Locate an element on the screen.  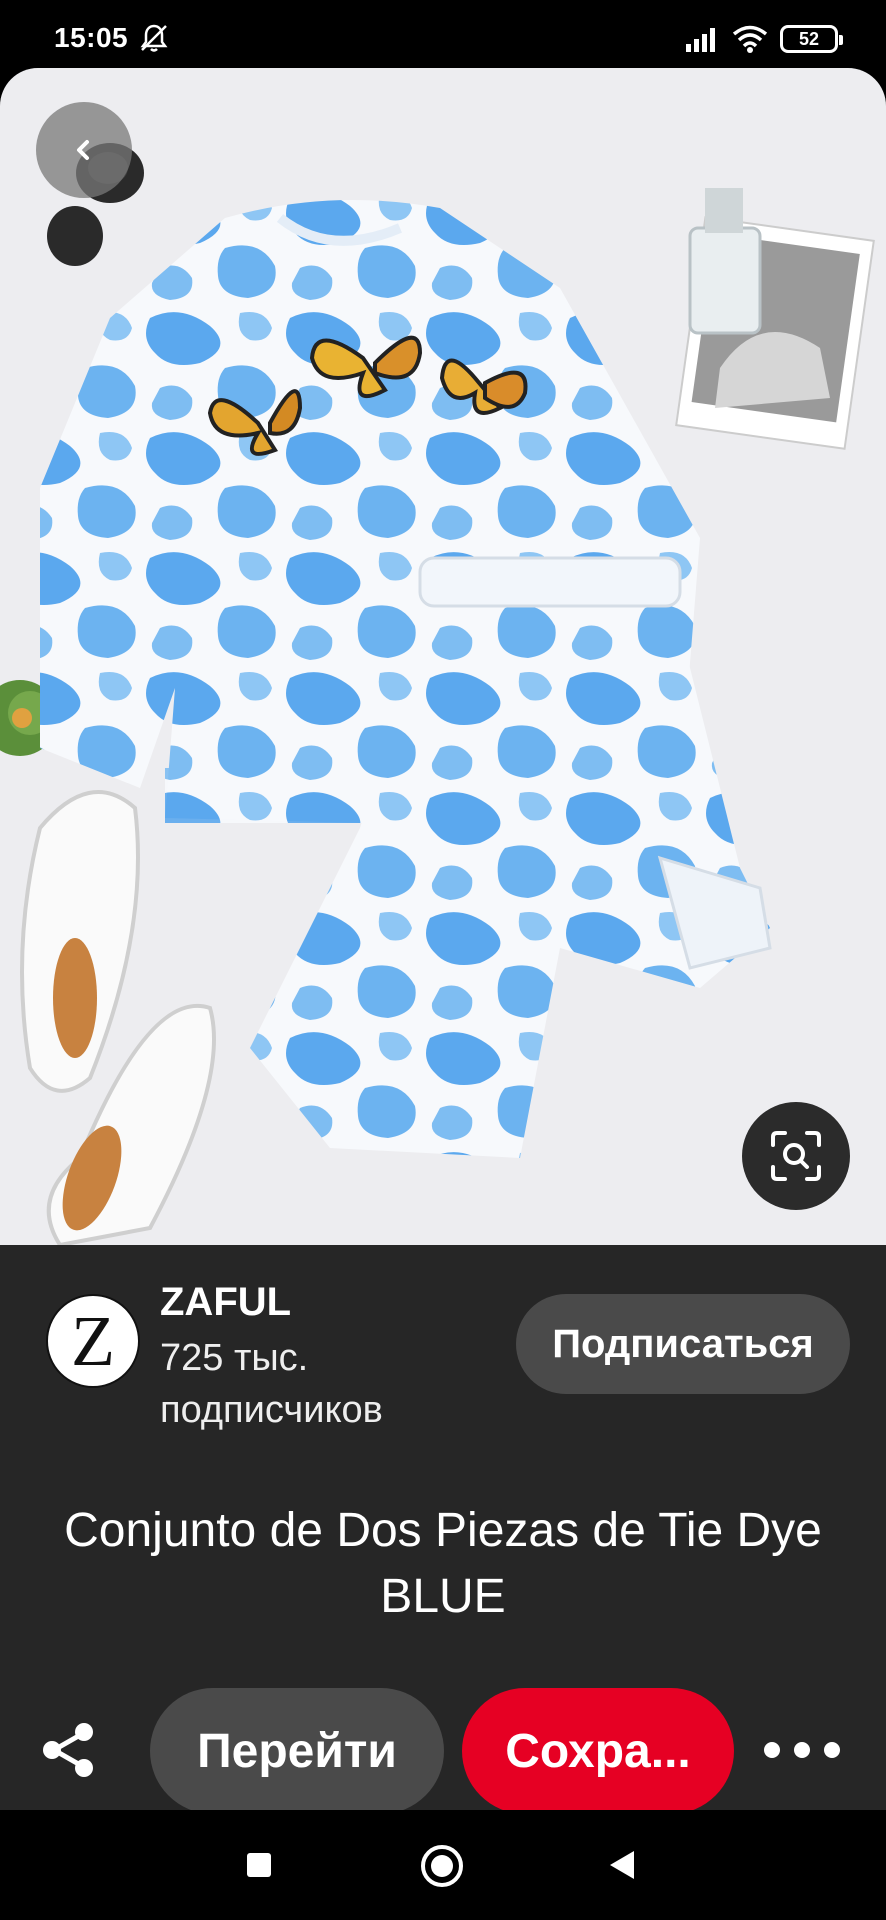
follower-count: 725 тыс. подписчиков is located at coordinates (271, 1384).